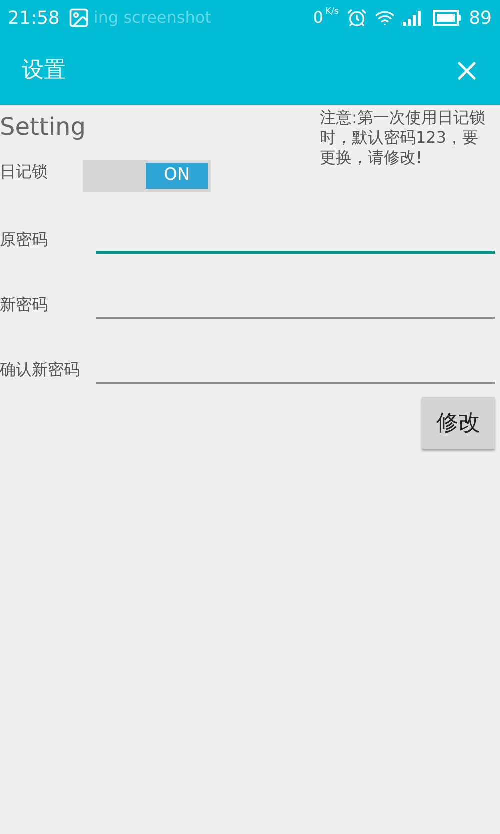  I want to click on status-time: 21:58, so click(34, 18).